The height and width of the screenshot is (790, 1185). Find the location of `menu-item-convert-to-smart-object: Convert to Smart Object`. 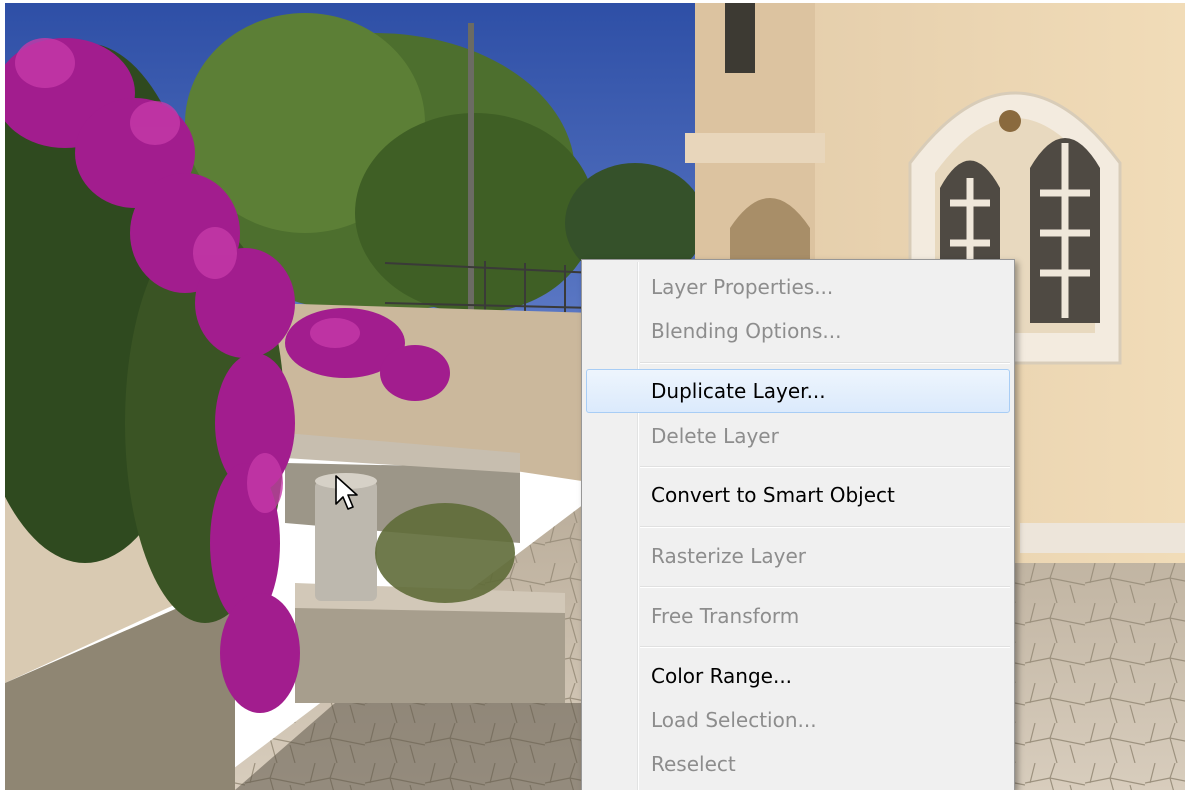

menu-item-convert-to-smart-object: Convert to Smart Object is located at coordinates (798, 495).